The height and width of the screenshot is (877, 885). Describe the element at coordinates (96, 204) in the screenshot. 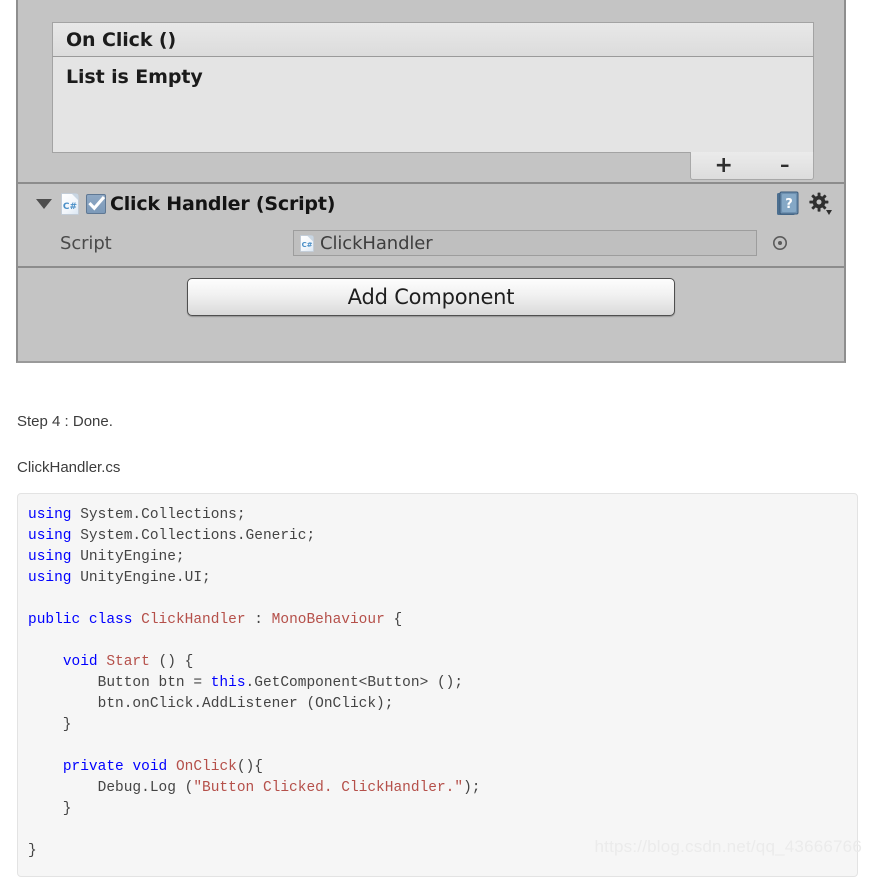

I see `component-enabled-checkbox` at that location.